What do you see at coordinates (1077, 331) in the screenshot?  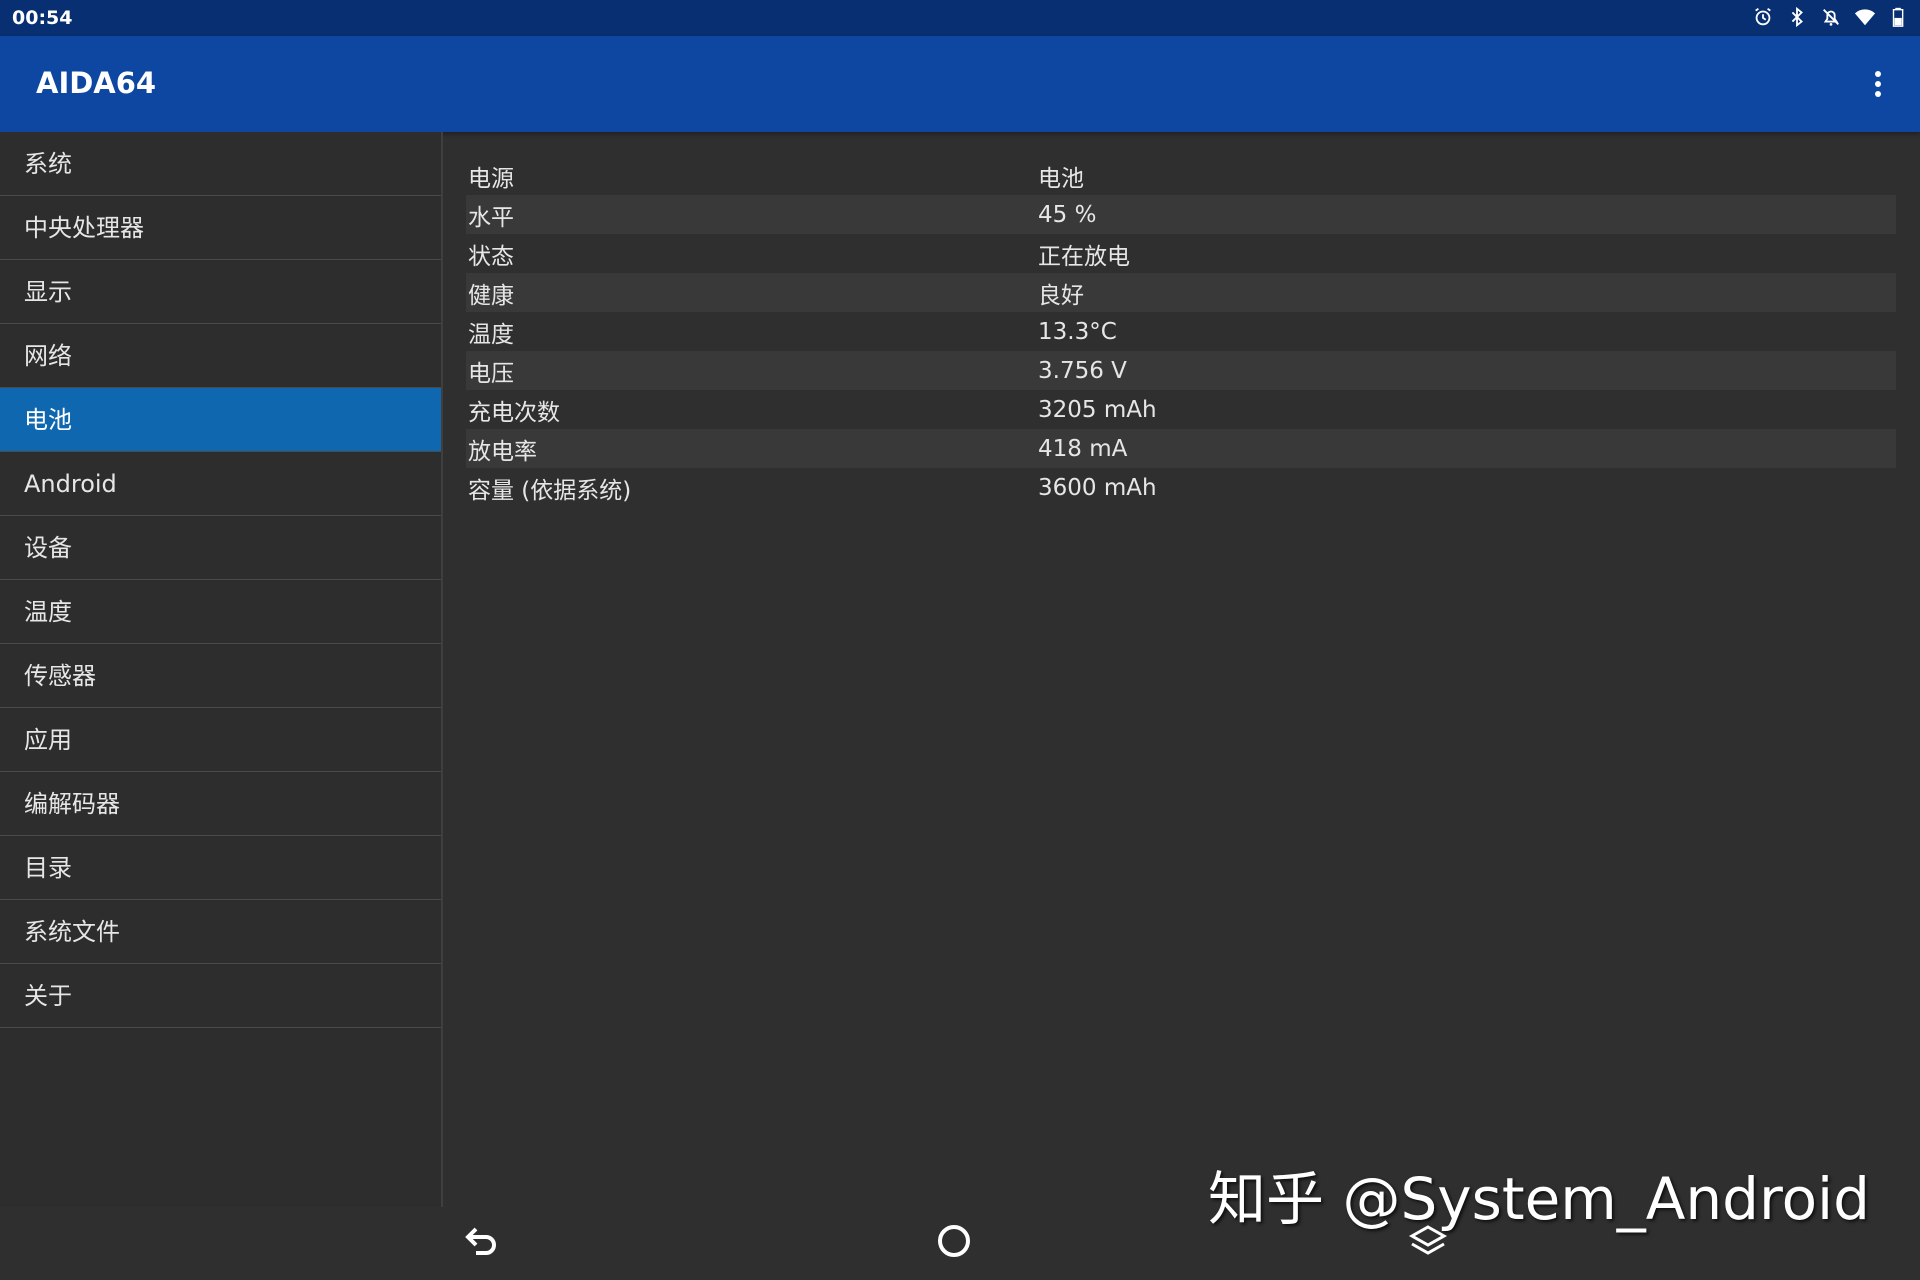 I see `info-value: 13.3°C` at bounding box center [1077, 331].